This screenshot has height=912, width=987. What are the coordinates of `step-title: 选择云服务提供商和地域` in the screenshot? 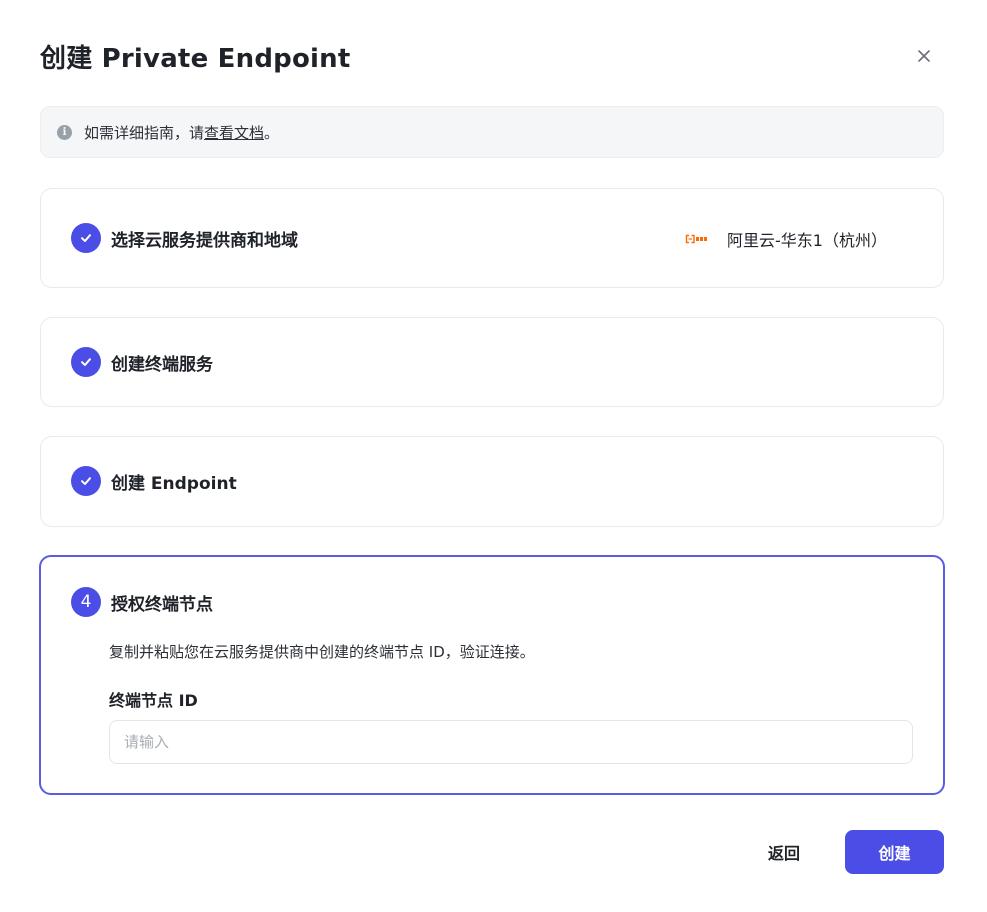 It's located at (204, 240).